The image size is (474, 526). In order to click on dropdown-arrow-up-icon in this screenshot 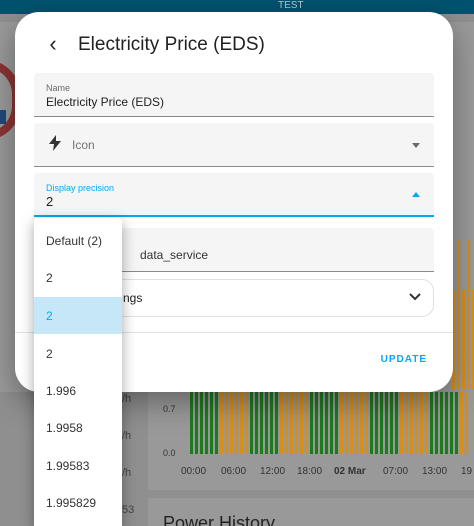, I will do `click(416, 194)`.